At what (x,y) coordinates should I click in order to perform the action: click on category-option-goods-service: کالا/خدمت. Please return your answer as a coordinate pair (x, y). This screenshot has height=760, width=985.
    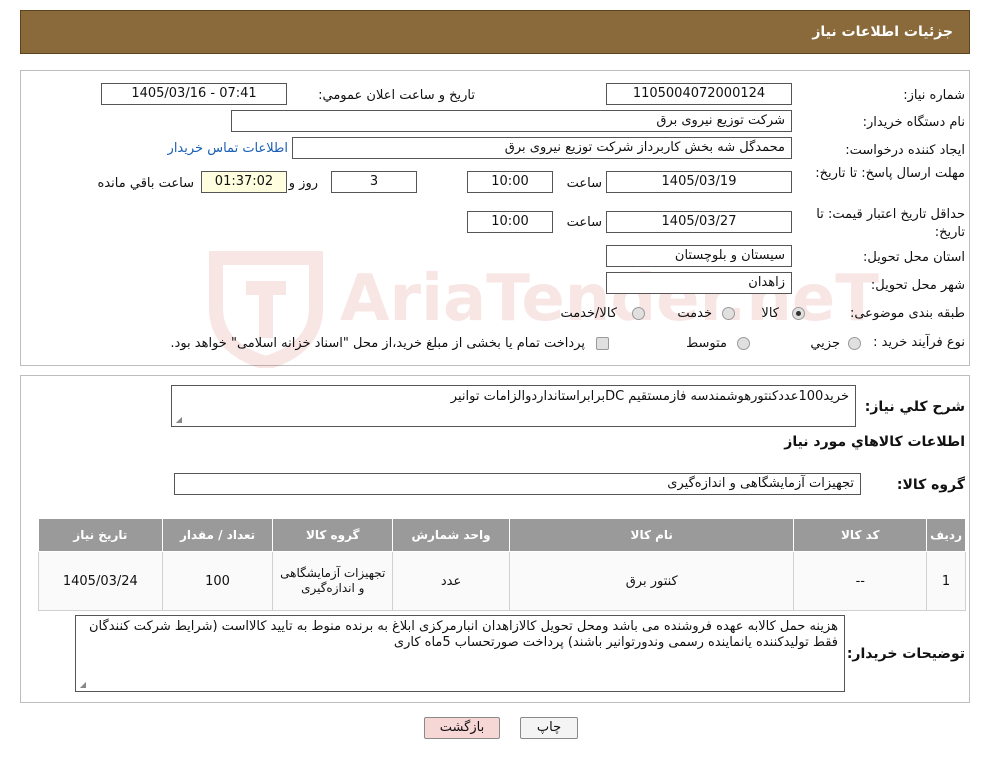
    Looking at the image, I should click on (588, 313).